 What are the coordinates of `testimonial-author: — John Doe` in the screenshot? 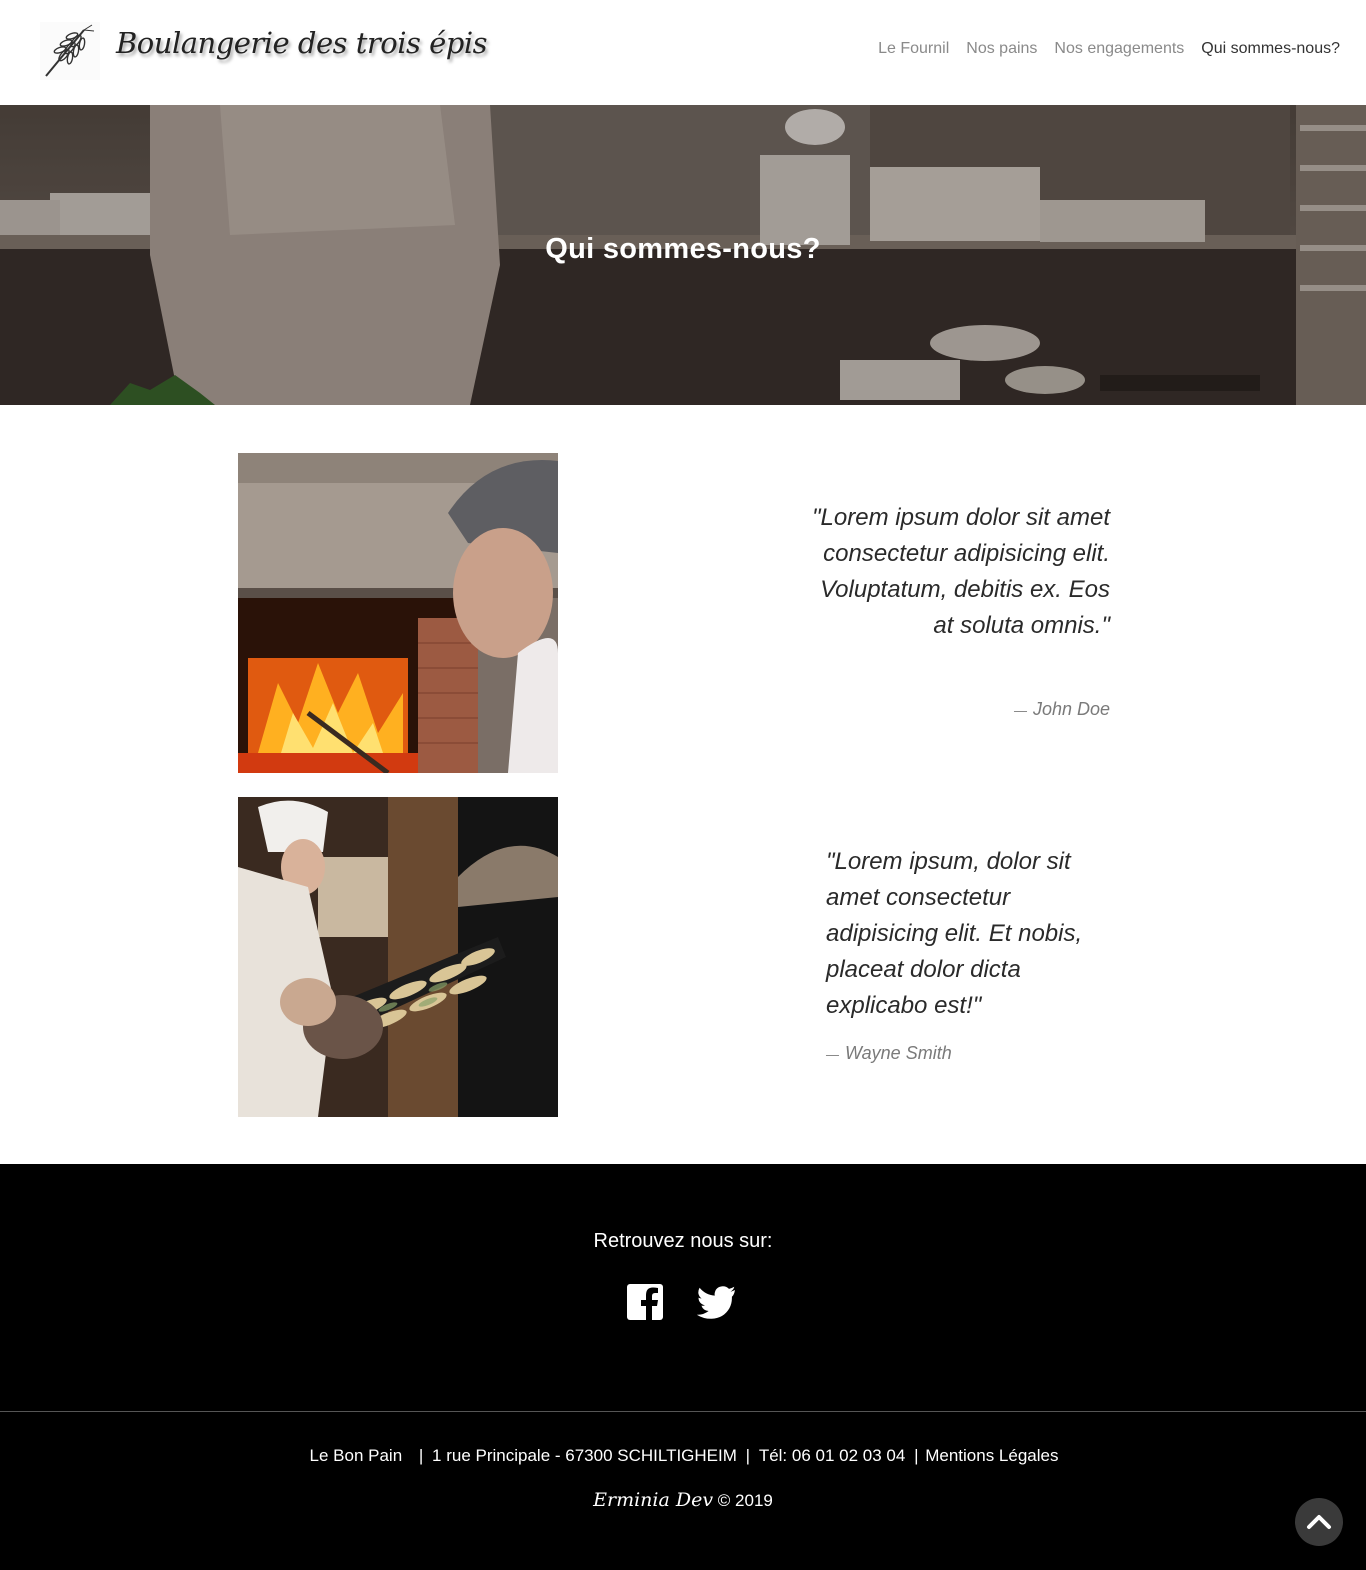 It's located at (1061, 709).